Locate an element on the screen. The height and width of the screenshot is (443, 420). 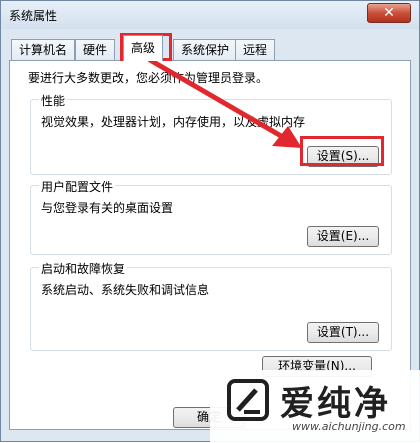
admin-note: 要进行大多数更改，您必须作为管理员登录。 is located at coordinates (148, 78).